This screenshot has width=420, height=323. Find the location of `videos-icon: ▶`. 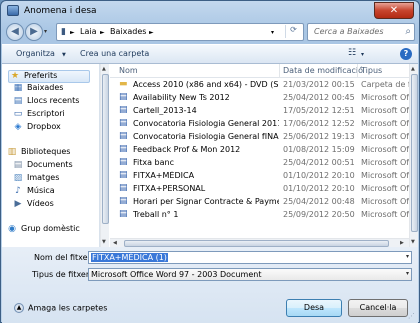

videos-icon: ▶ is located at coordinates (18, 204).